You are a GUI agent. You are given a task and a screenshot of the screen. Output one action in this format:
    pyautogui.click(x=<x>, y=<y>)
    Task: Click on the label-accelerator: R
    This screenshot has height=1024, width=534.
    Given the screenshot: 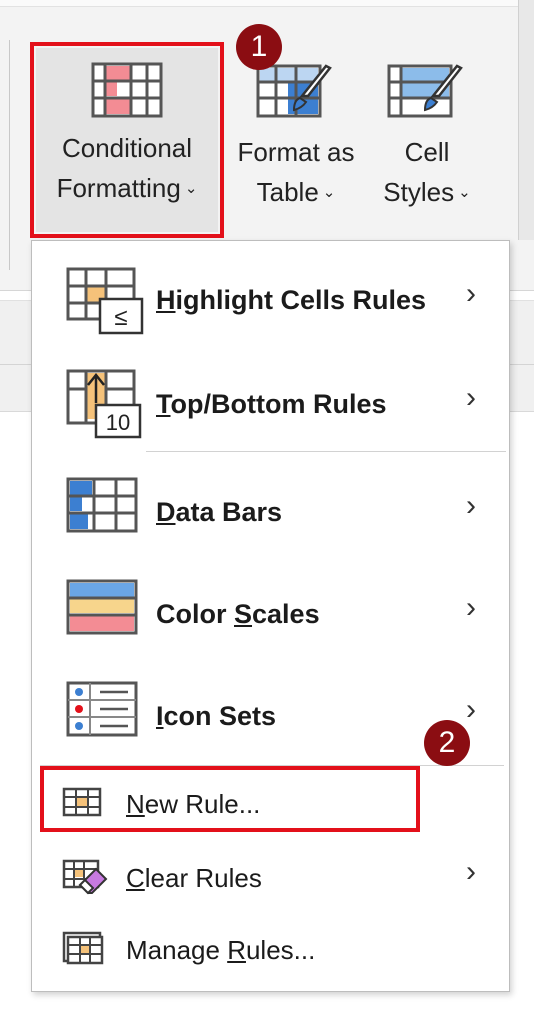 What is the action you would take?
    pyautogui.click(x=236, y=950)
    